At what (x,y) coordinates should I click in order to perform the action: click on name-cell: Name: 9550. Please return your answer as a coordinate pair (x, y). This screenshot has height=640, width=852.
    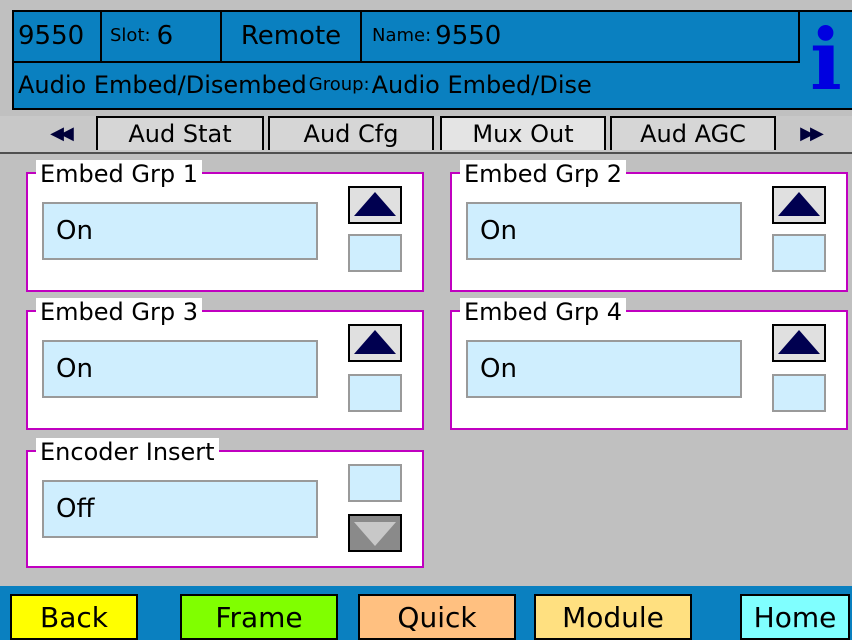
    Looking at the image, I should click on (581, 36).